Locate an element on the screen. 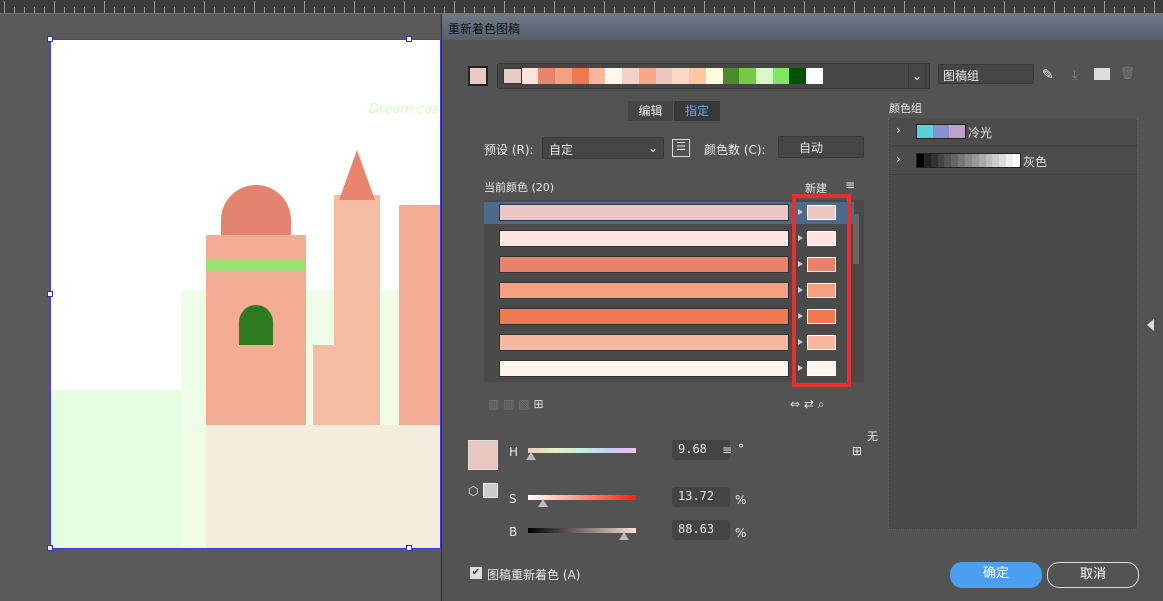 The width and height of the screenshot is (1163, 601). gamut-icon: ⬡ is located at coordinates (473, 491).